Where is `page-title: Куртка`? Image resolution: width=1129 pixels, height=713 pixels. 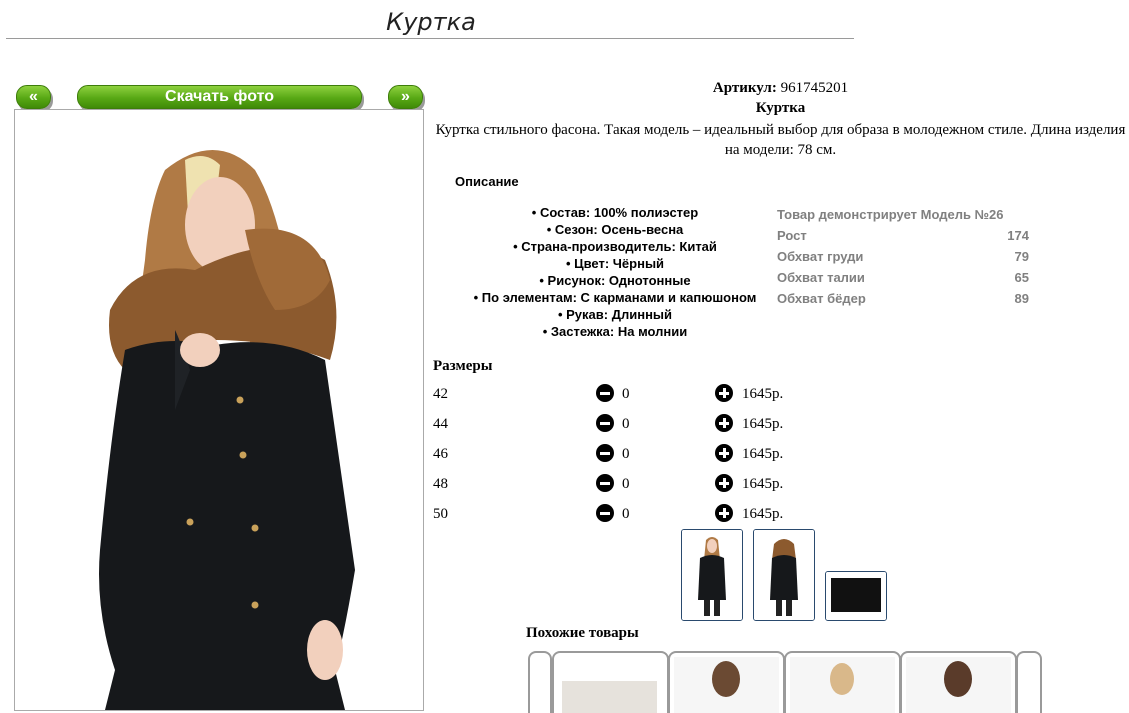
page-title: Куртка is located at coordinates (431, 22).